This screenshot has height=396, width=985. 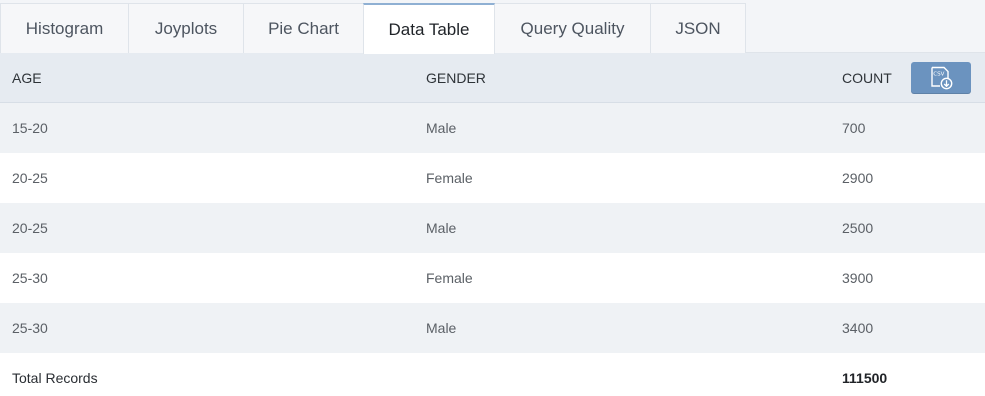 What do you see at coordinates (867, 78) in the screenshot?
I see `column-header-count: COUNT` at bounding box center [867, 78].